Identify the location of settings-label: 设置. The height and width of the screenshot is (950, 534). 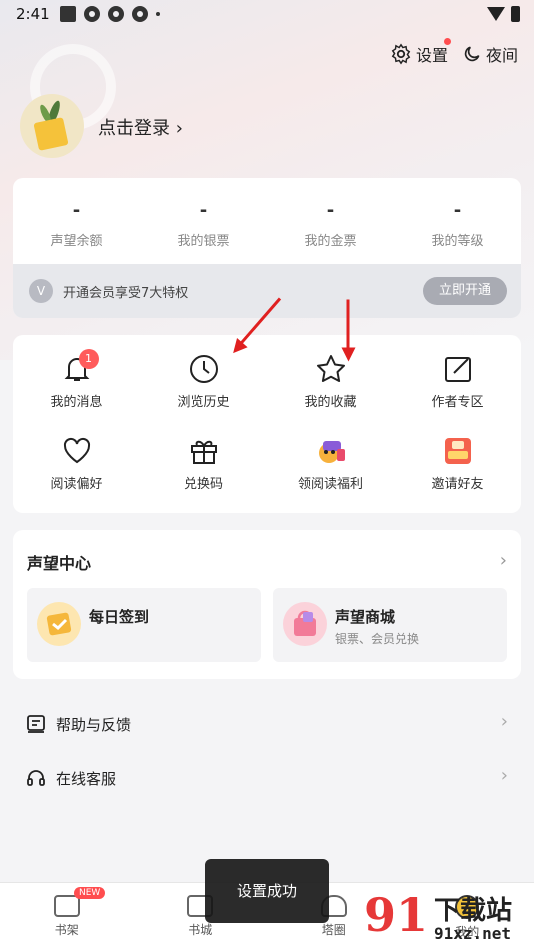
(431, 55).